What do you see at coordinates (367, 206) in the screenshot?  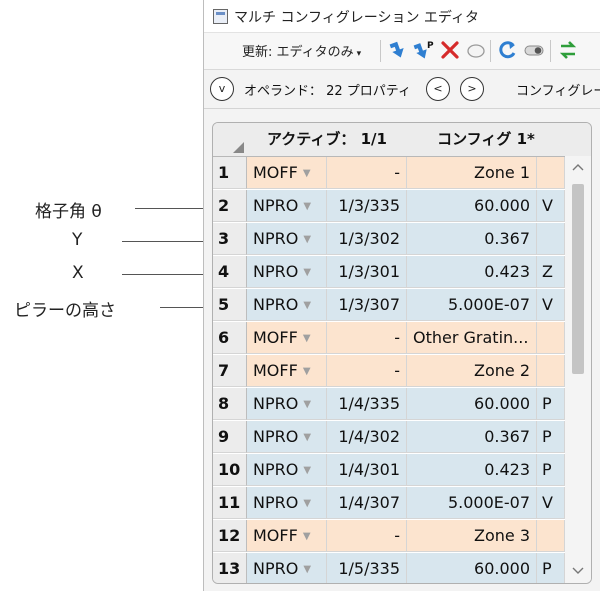 I see `operand-params-cell: 1/3/335` at bounding box center [367, 206].